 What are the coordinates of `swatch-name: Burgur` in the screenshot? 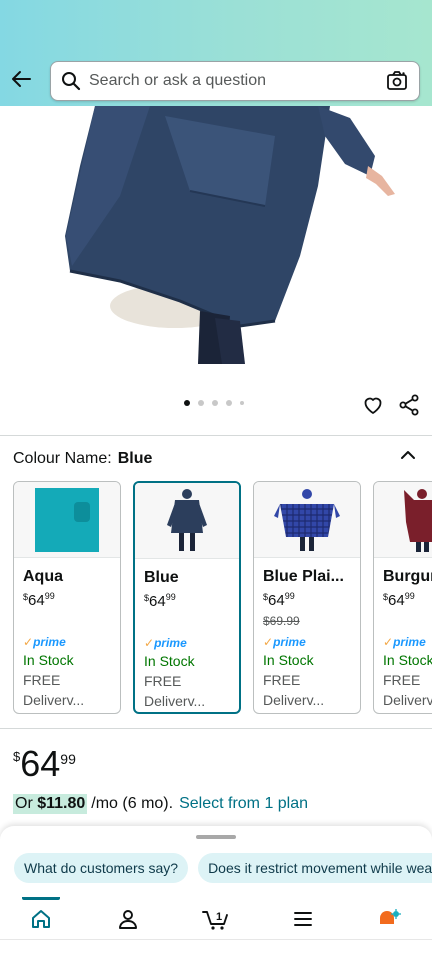 It's located at (407, 576).